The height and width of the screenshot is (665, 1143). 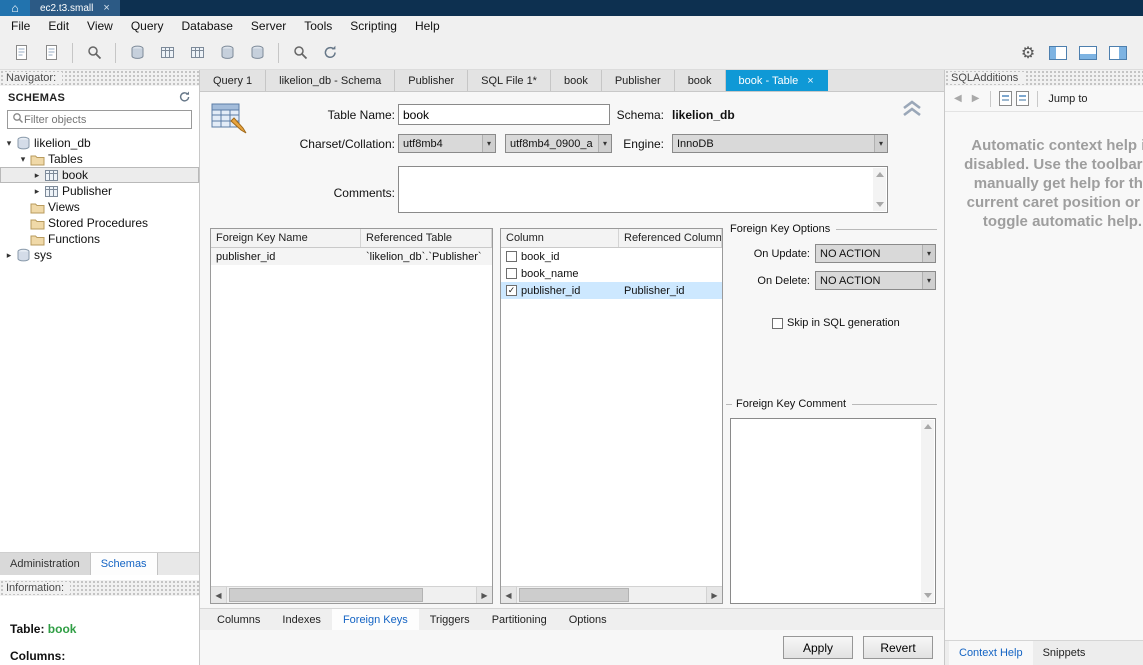 I want to click on help-forward-icon: ▶, so click(x=976, y=98).